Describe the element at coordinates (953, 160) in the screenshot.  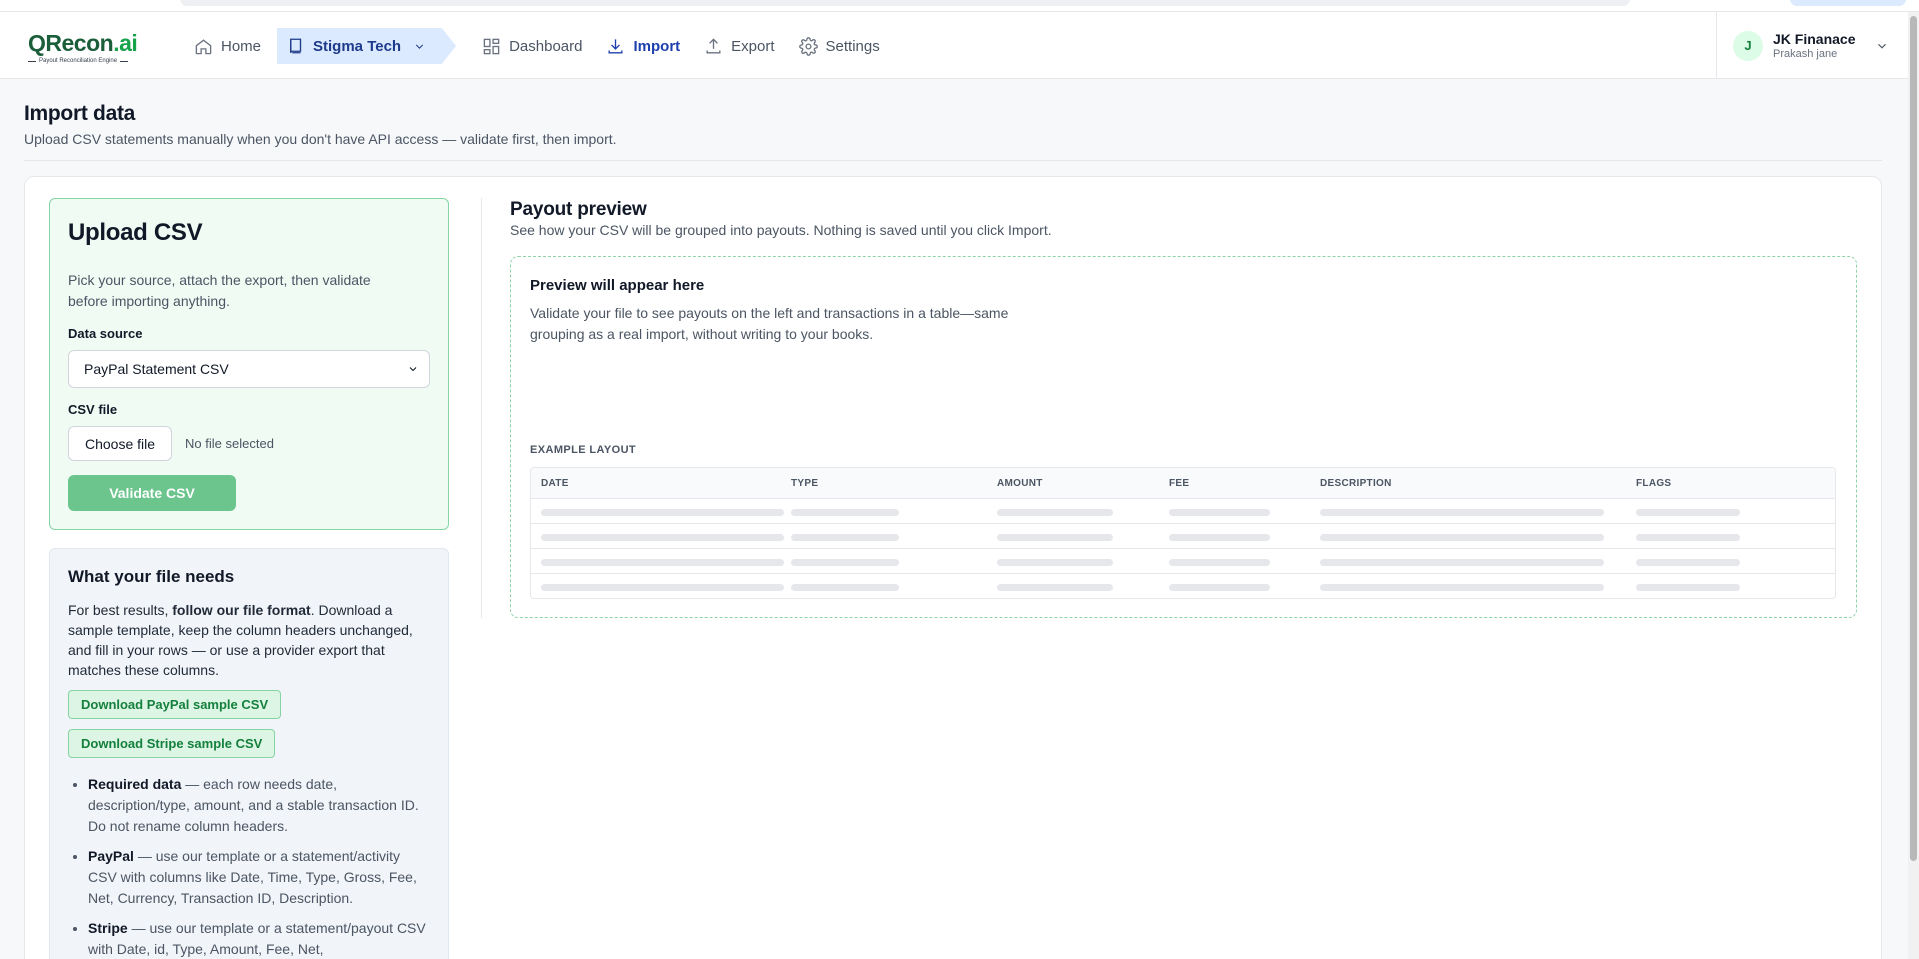
I see `divider` at that location.